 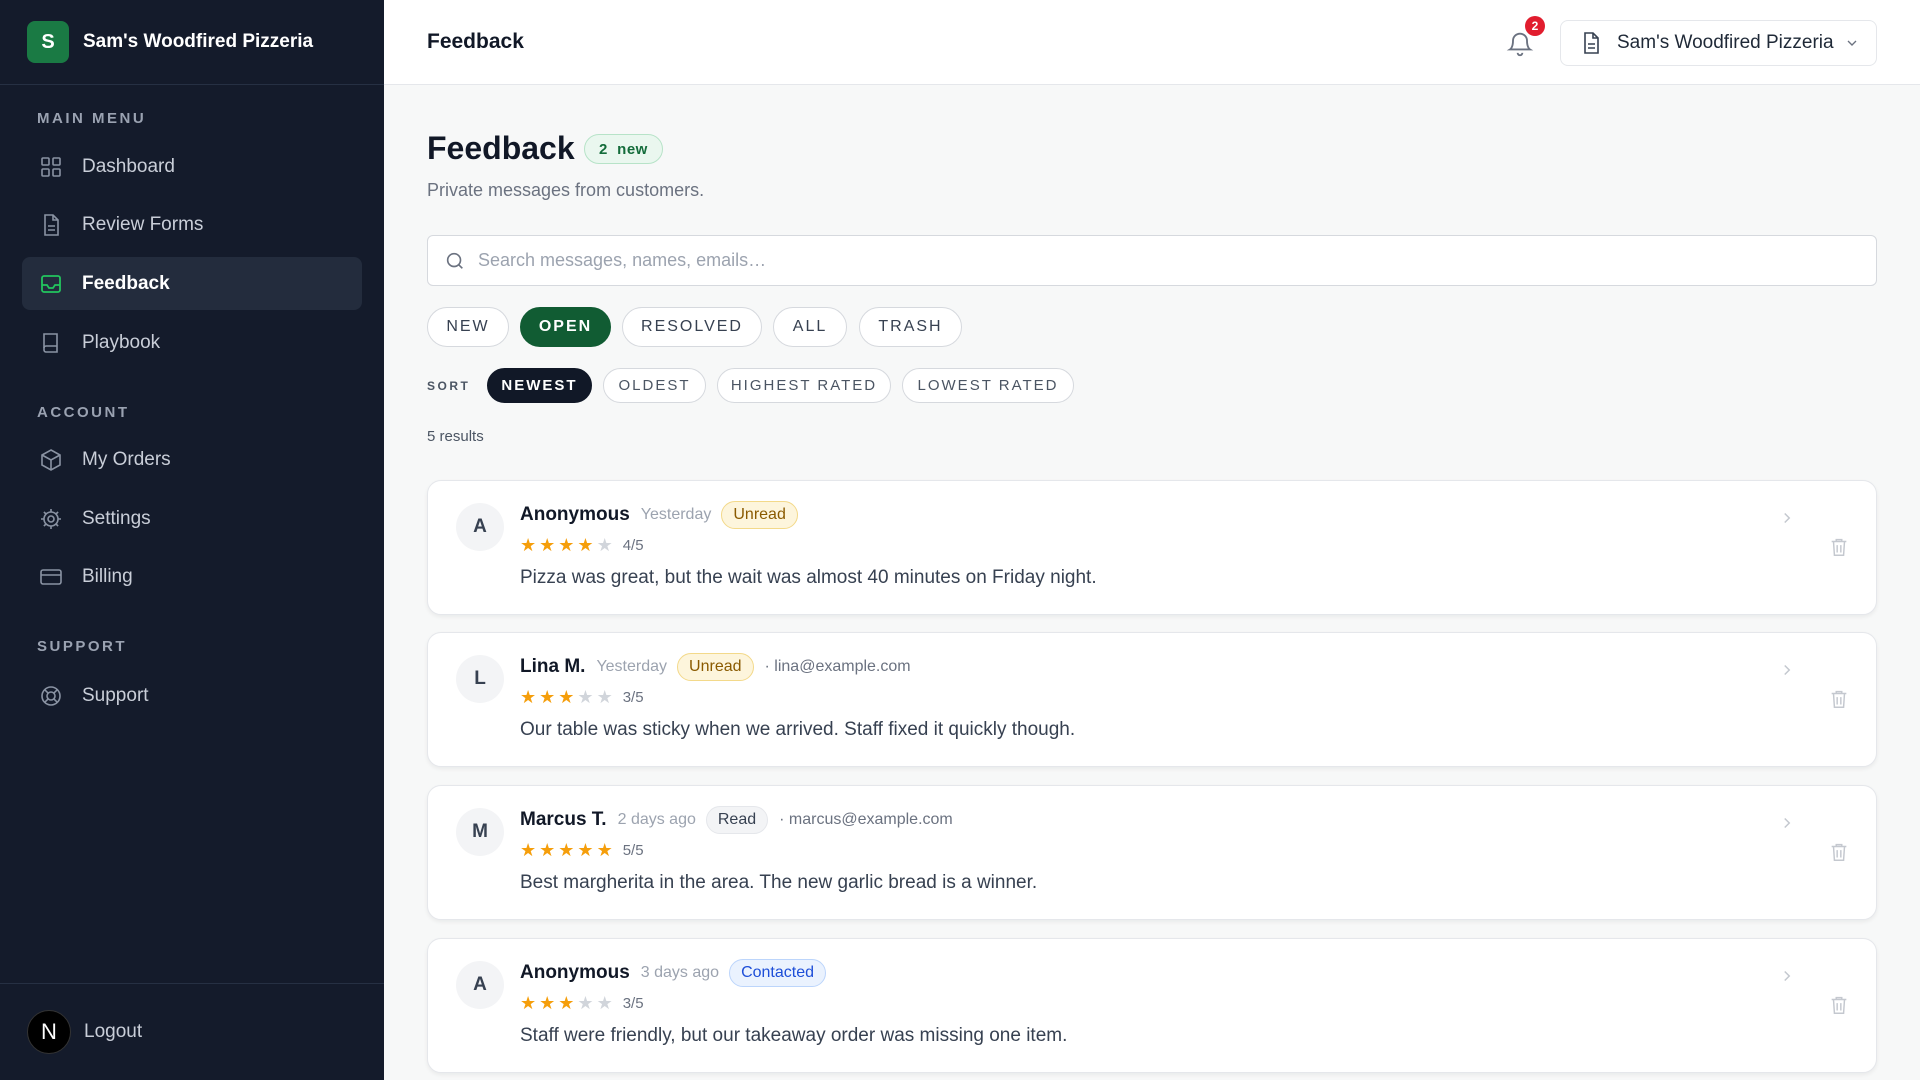 What do you see at coordinates (455, 436) in the screenshot?
I see `results-count: 5 results` at bounding box center [455, 436].